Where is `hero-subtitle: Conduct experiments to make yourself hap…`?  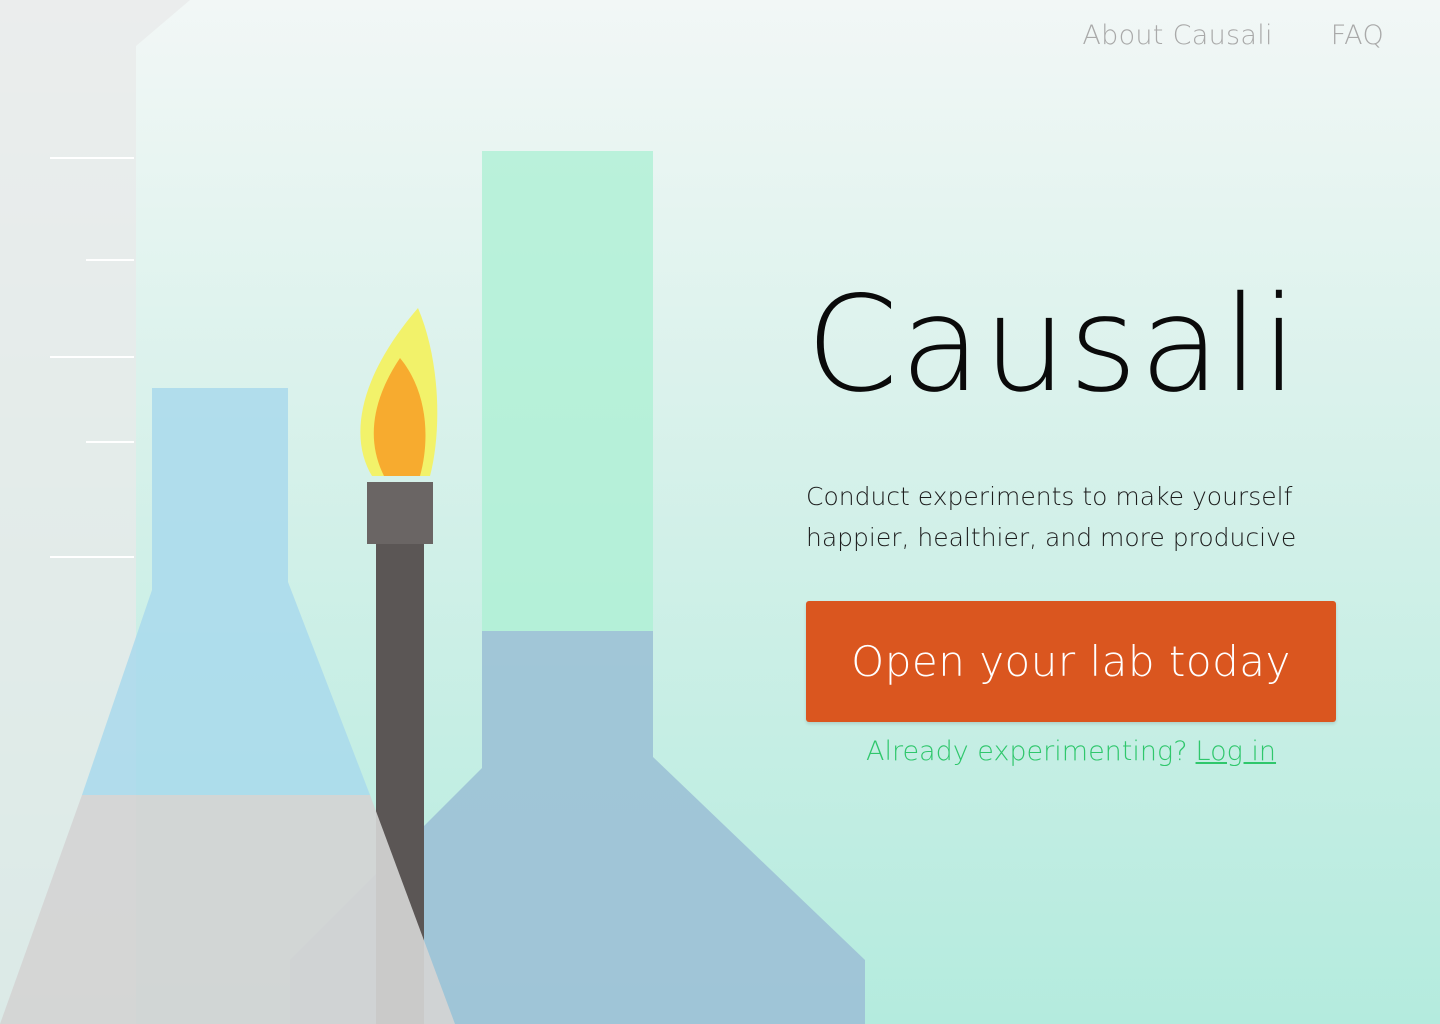
hero-subtitle: Conduct experiments to make yourself hap… is located at coordinates (1051, 517).